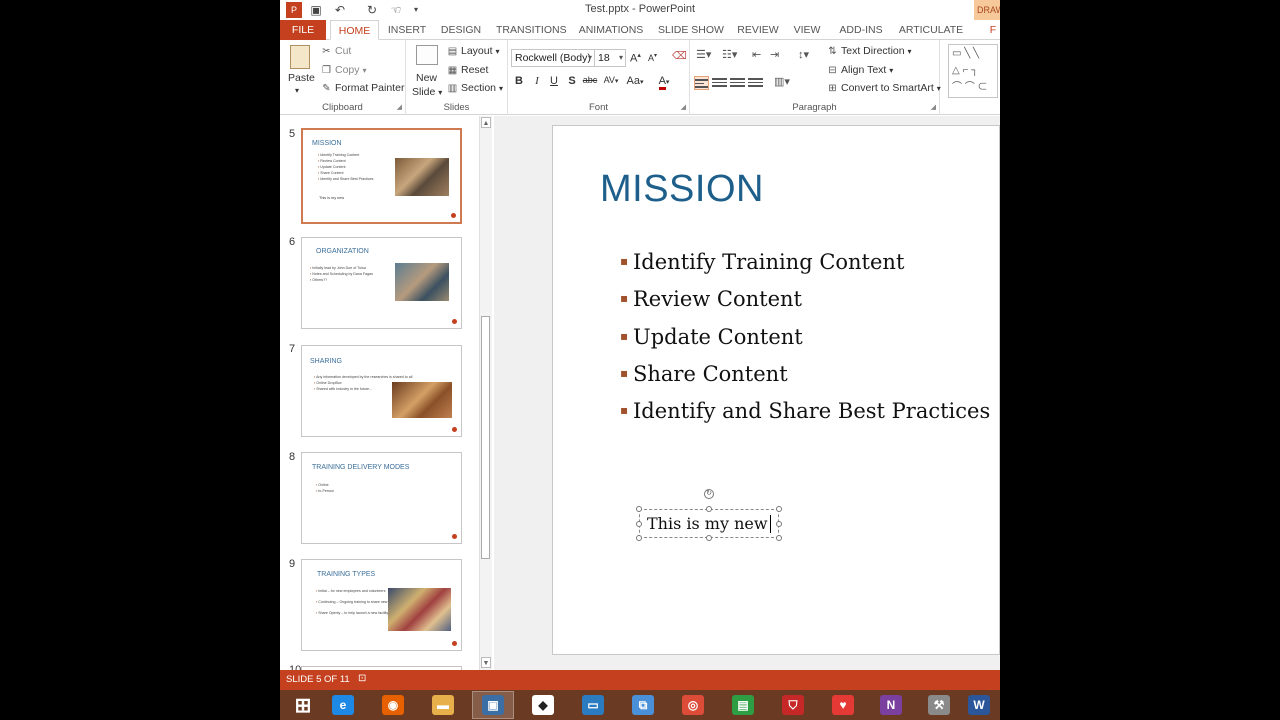 This screenshot has height=720, width=1280. I want to click on scroll-down-icon: ▼, so click(486, 662).